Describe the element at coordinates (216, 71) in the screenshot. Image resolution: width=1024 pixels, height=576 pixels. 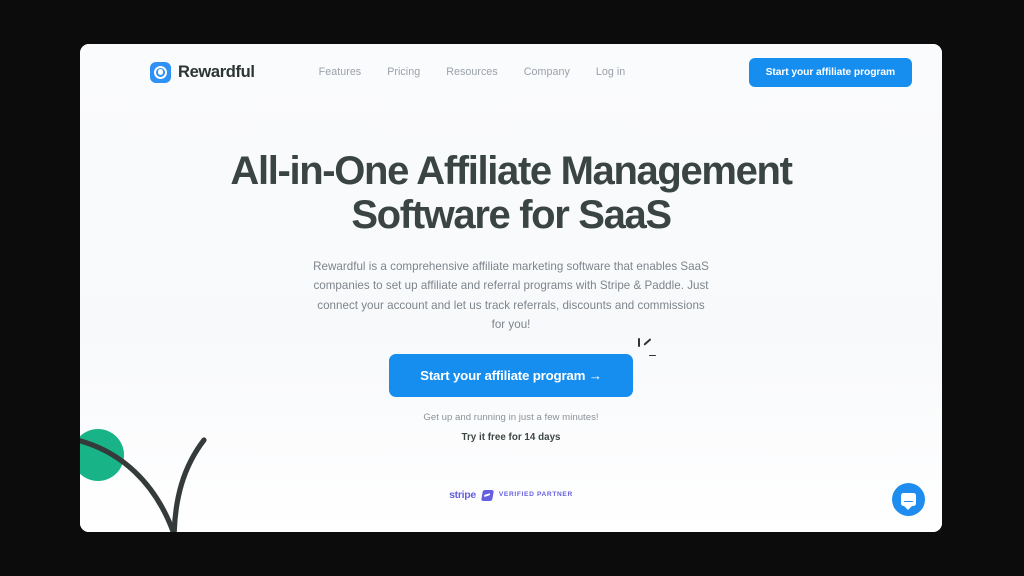
I see `brand-name: Rewardful` at that location.